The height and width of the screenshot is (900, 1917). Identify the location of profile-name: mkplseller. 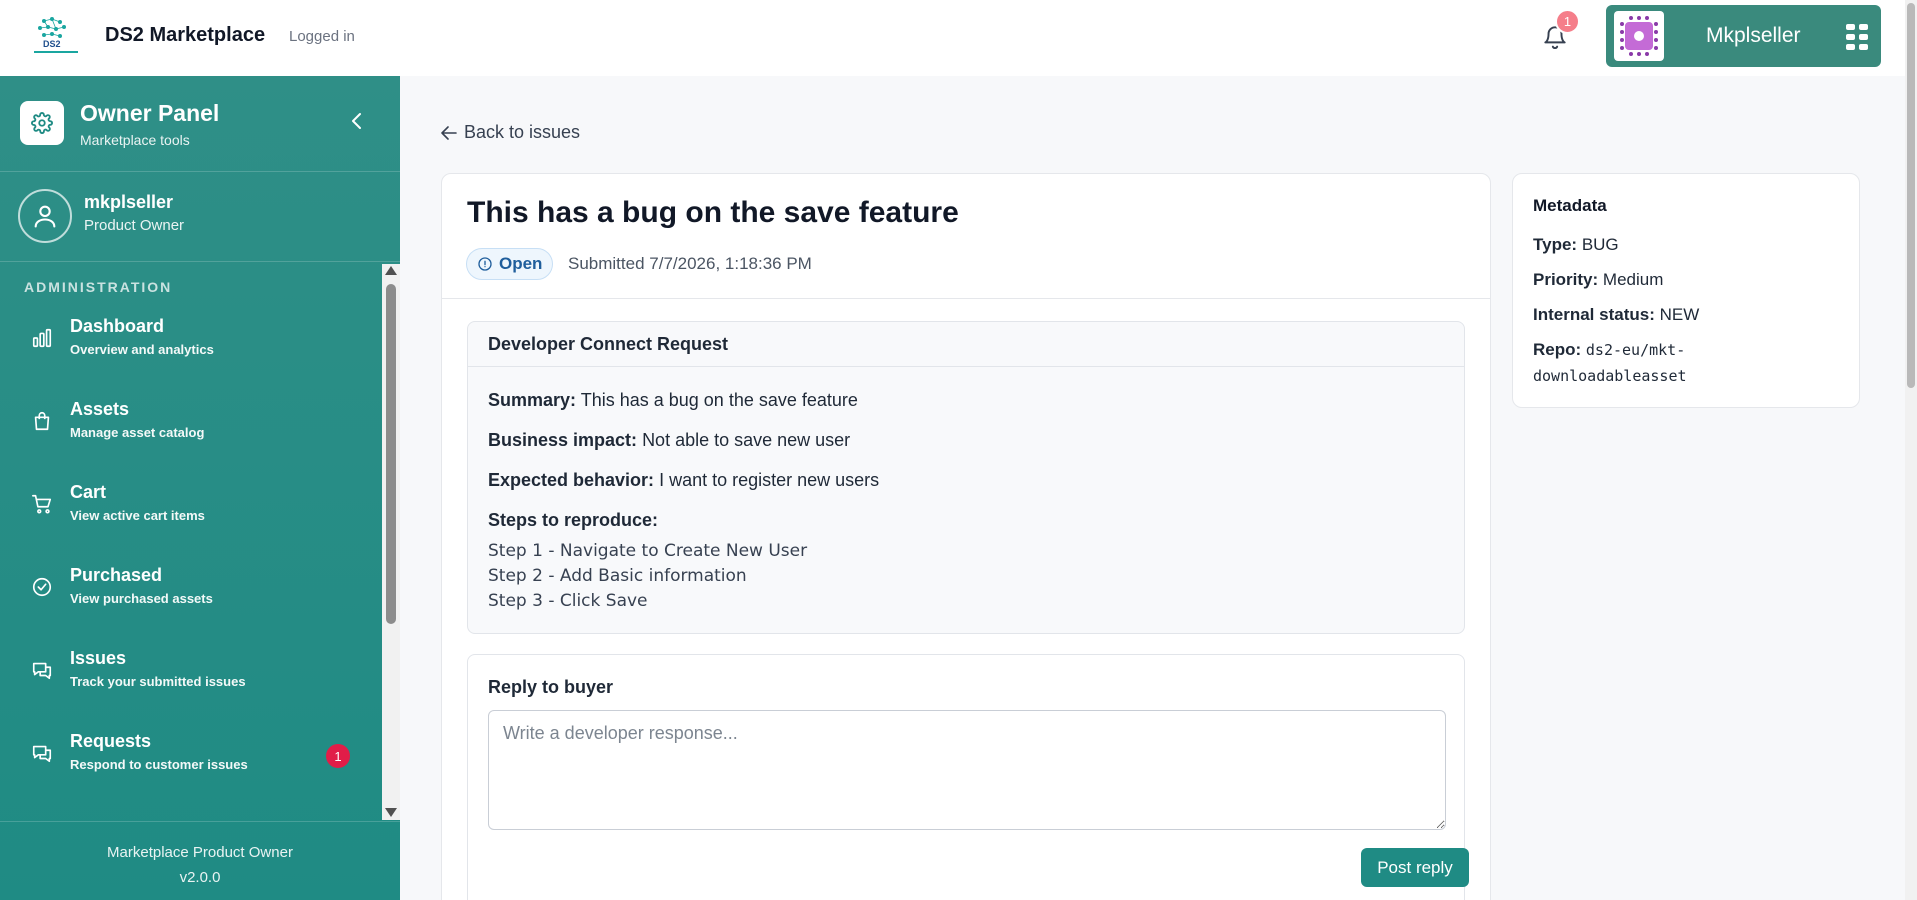
(129, 202).